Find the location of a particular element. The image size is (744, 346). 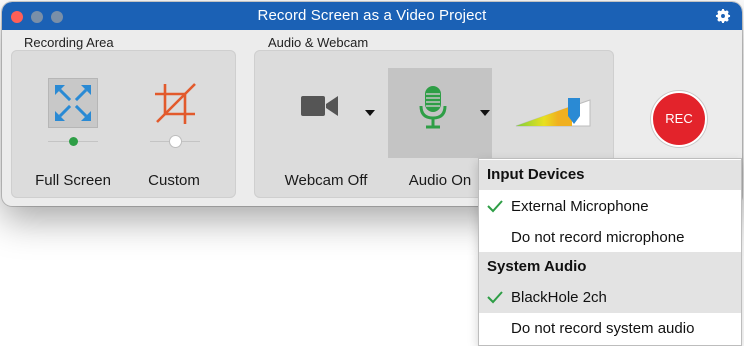

rec-button: REC is located at coordinates (679, 119).